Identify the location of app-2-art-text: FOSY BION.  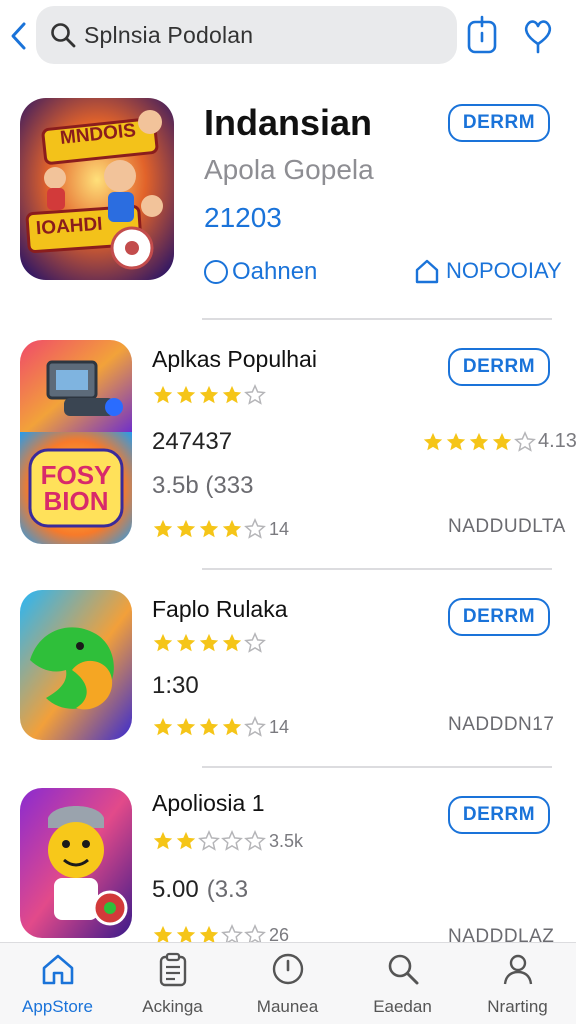
(76, 488).